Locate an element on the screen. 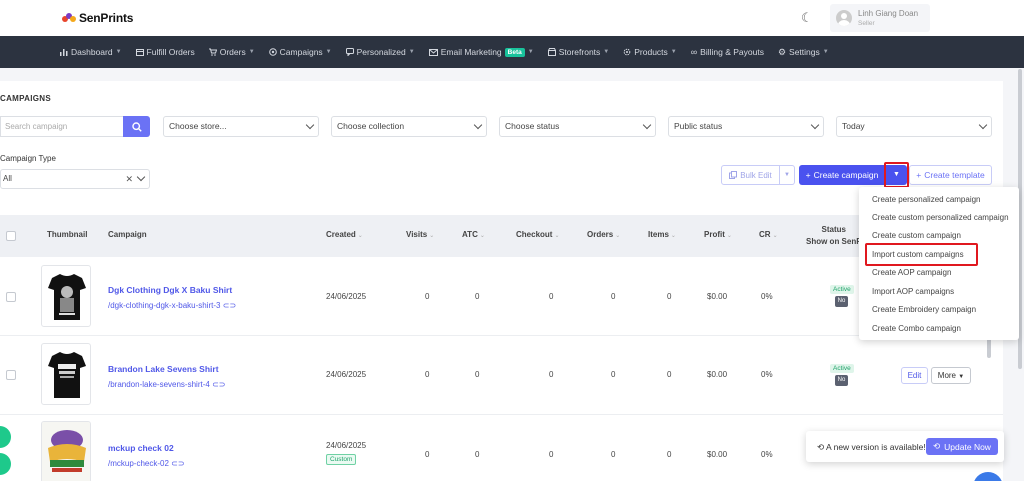 The image size is (1024, 481). cell-cr: 0% is located at coordinates (767, 374).